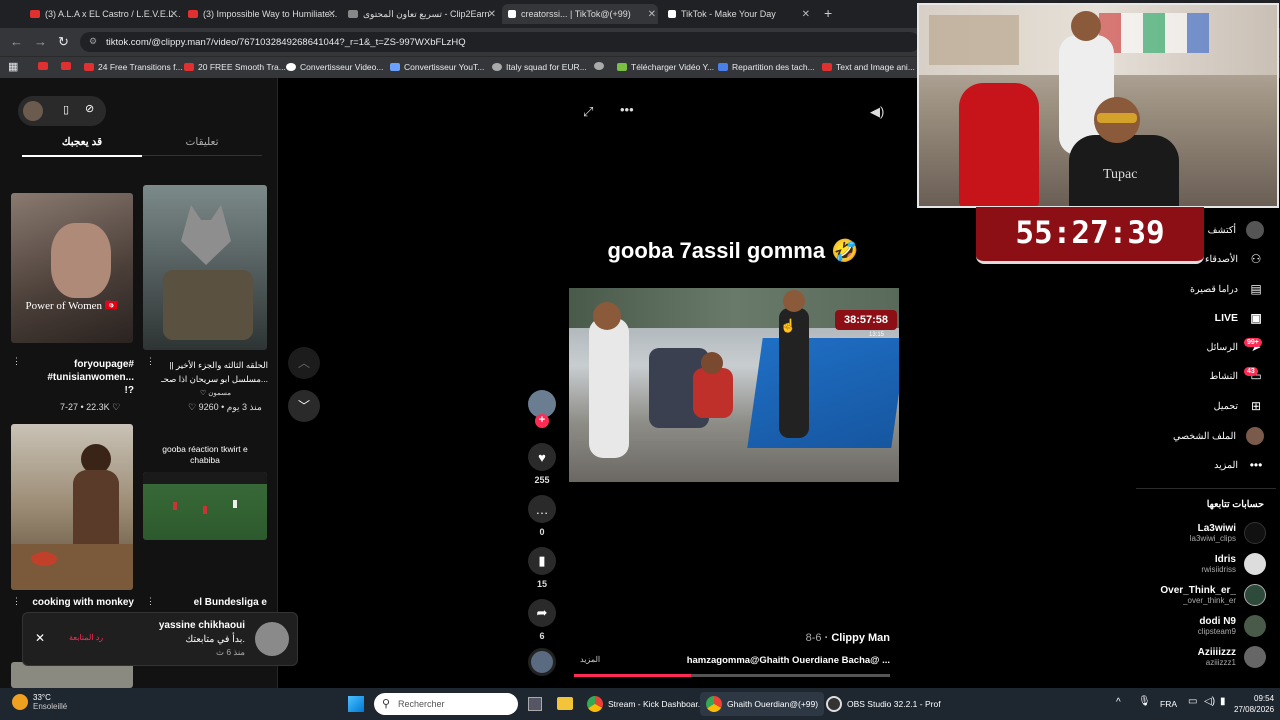 The height and width of the screenshot is (720, 1280). Describe the element at coordinates (1168, 704) in the screenshot. I see `language-indicator: FRA` at that location.